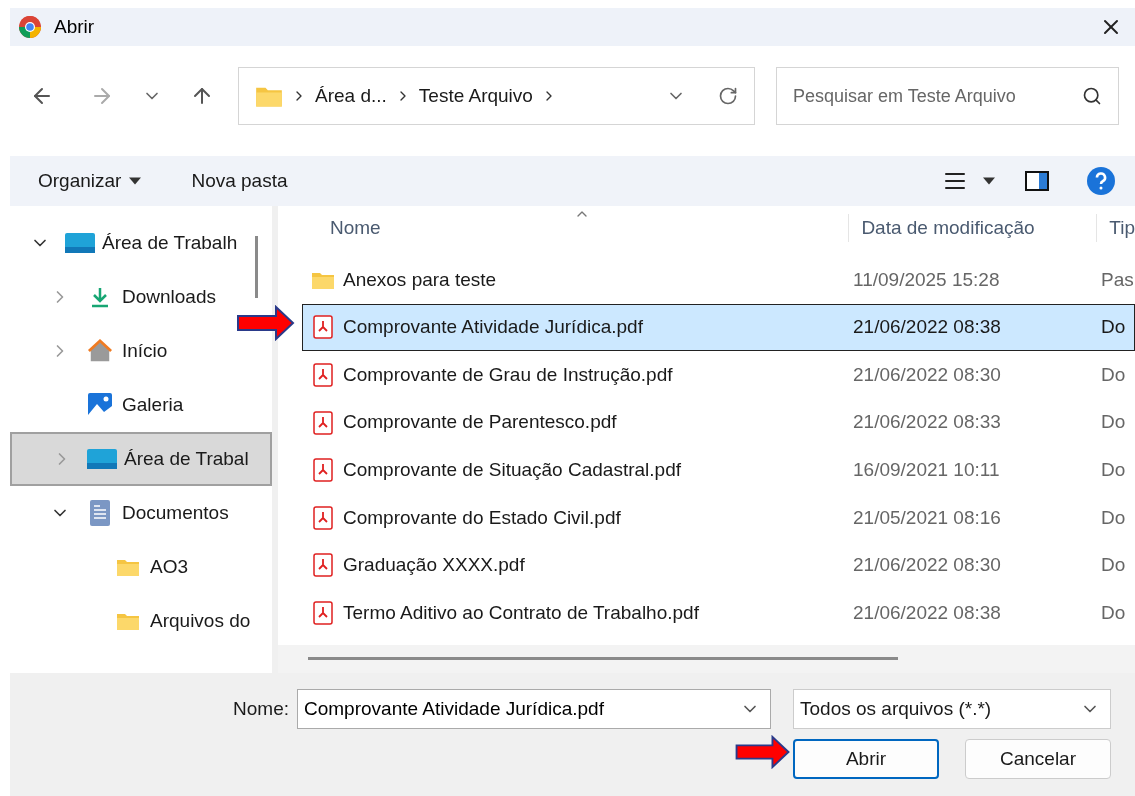 This screenshot has width=1135, height=796. Describe the element at coordinates (74, 26) in the screenshot. I see `window-title: Abrir` at that location.